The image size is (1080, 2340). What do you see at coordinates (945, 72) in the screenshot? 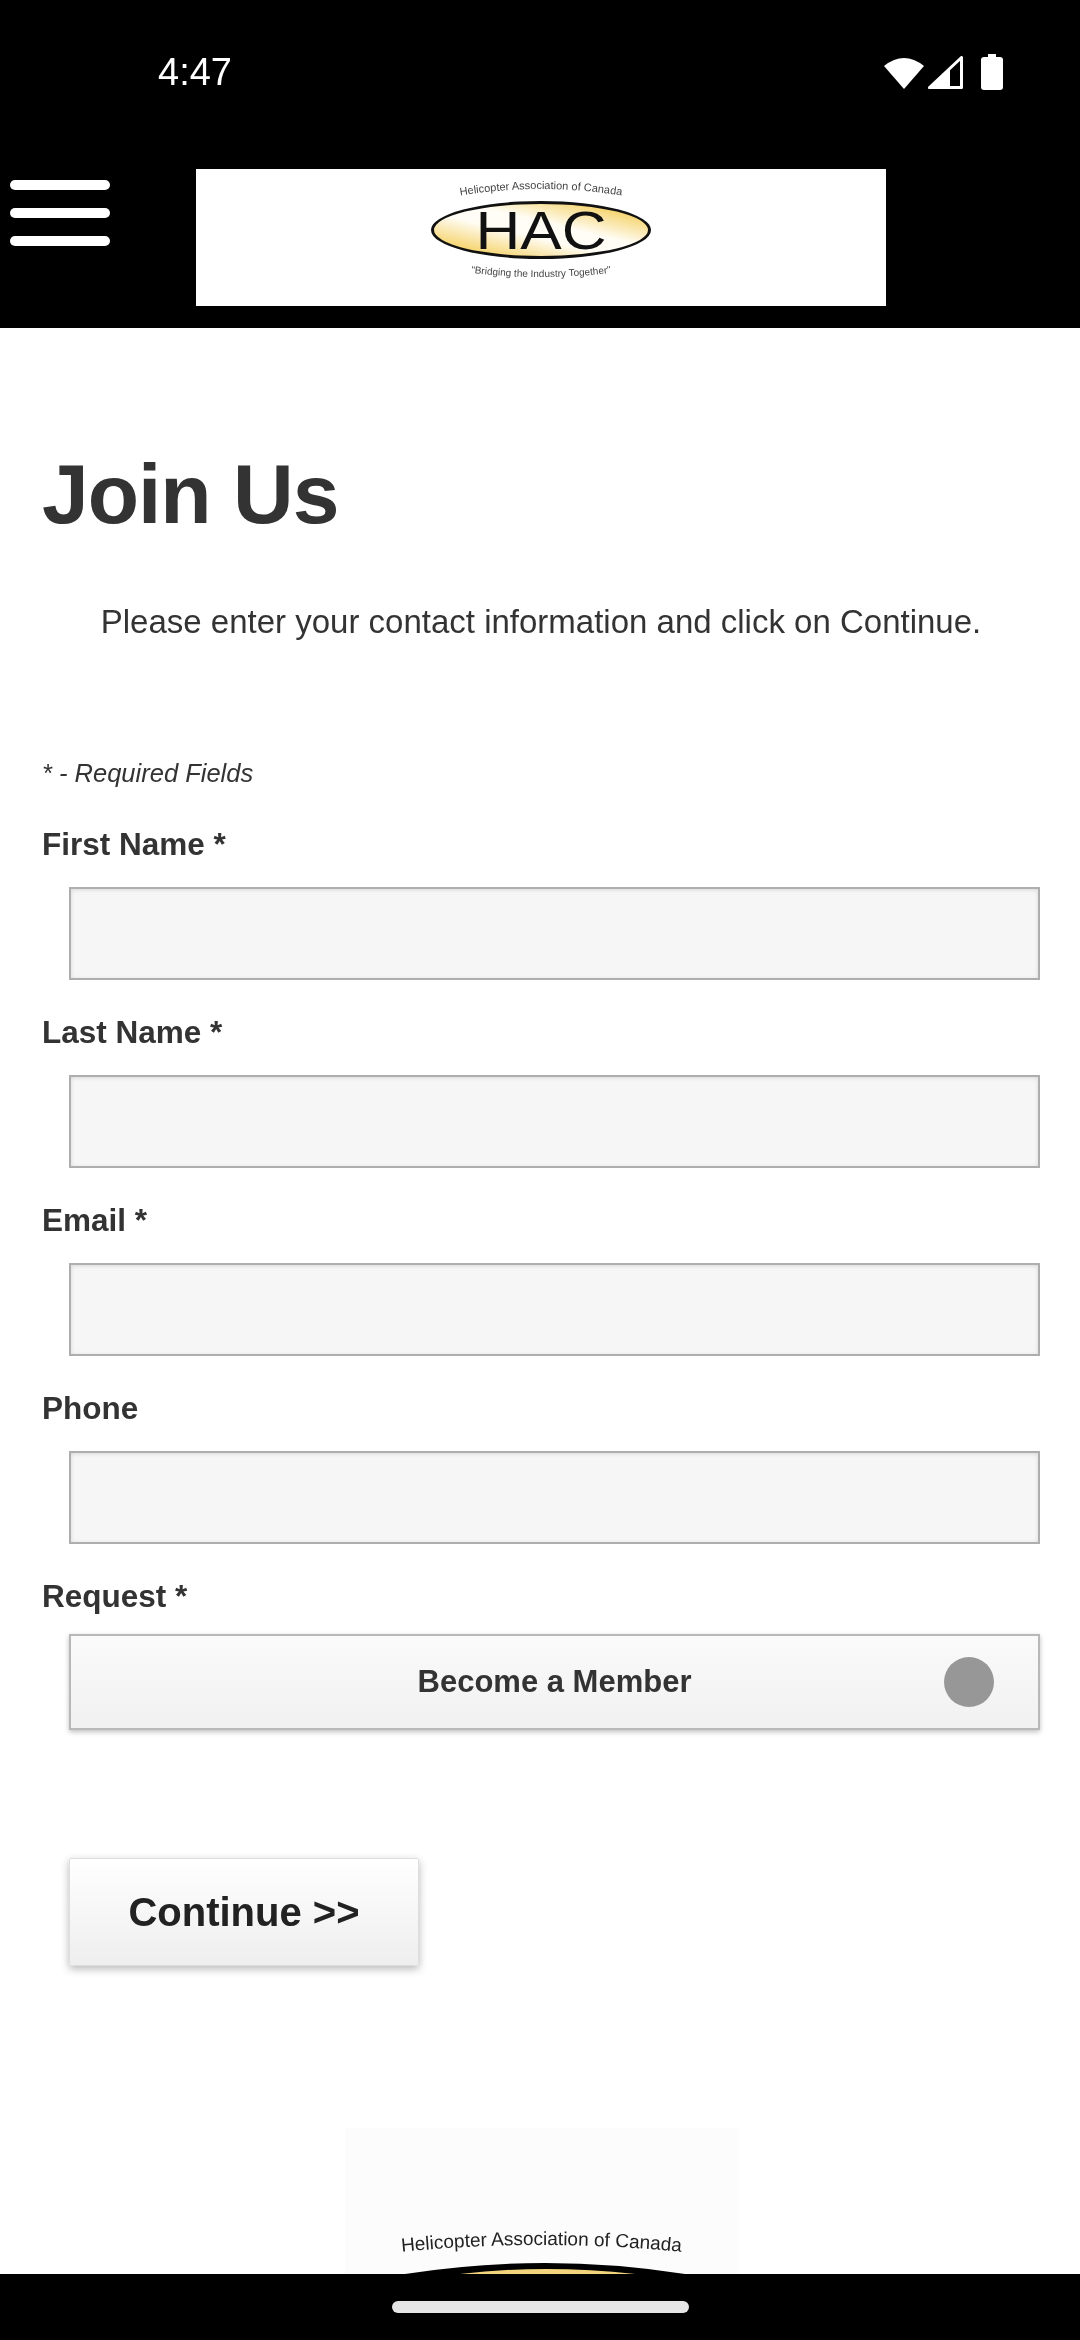
I see `signal-icon` at bounding box center [945, 72].